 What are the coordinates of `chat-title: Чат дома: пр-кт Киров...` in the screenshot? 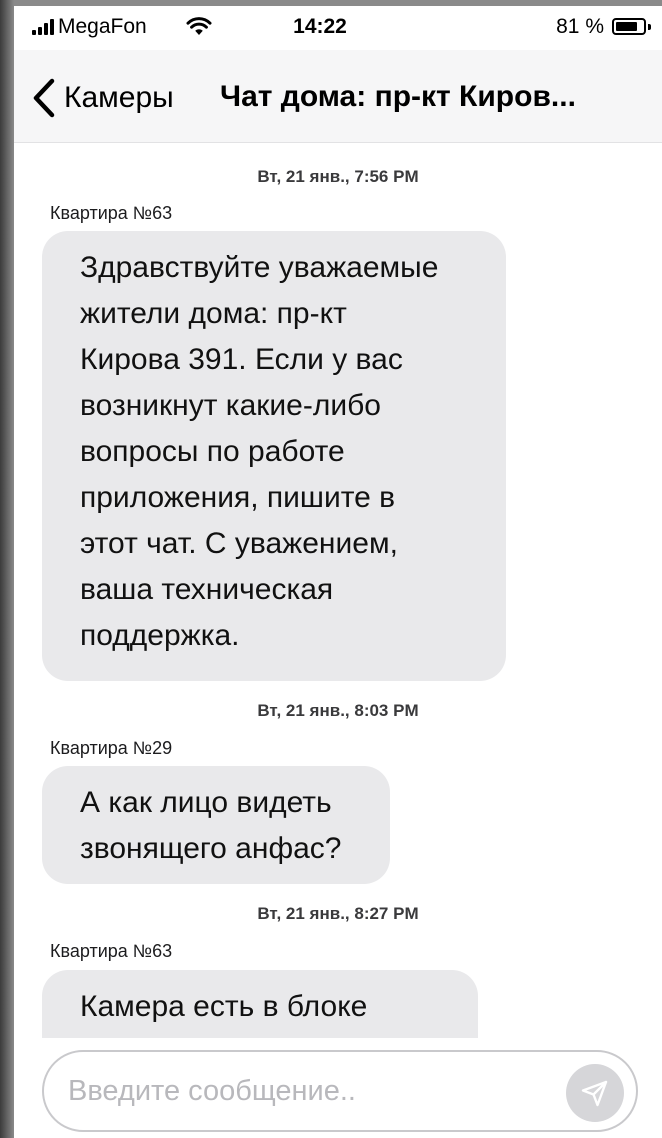 It's located at (398, 96).